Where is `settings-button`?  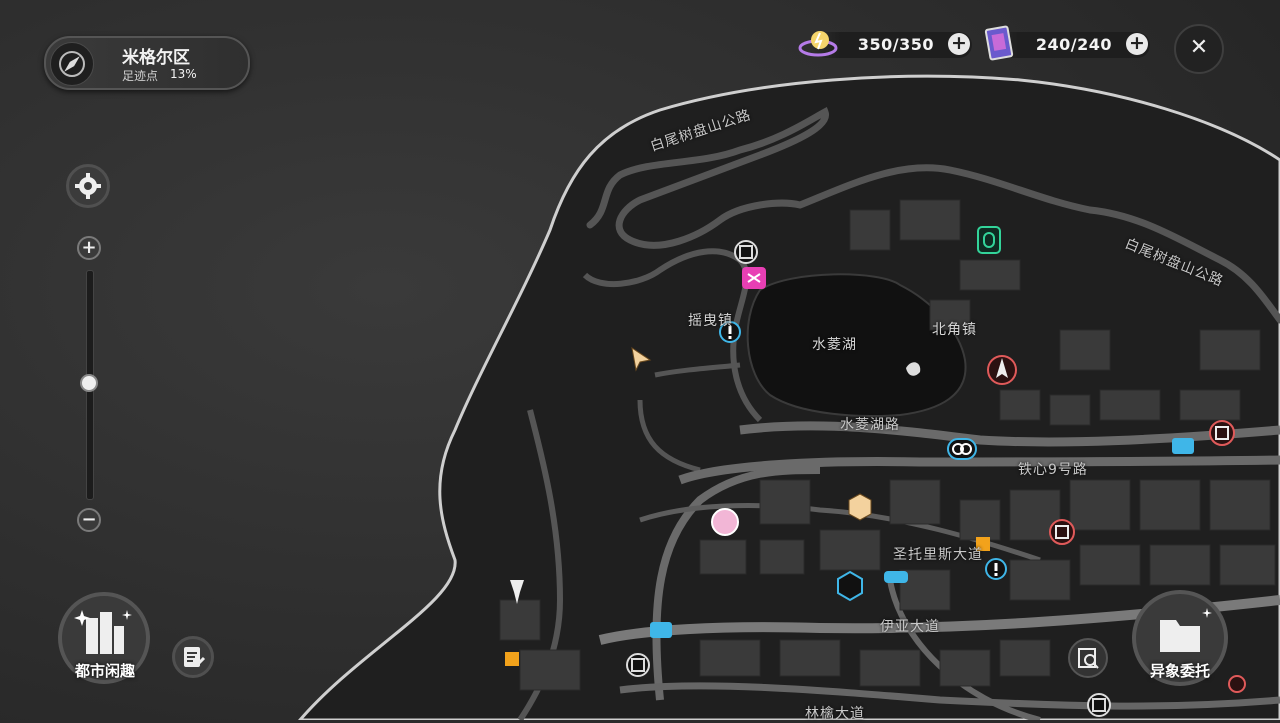 settings-button is located at coordinates (88, 186).